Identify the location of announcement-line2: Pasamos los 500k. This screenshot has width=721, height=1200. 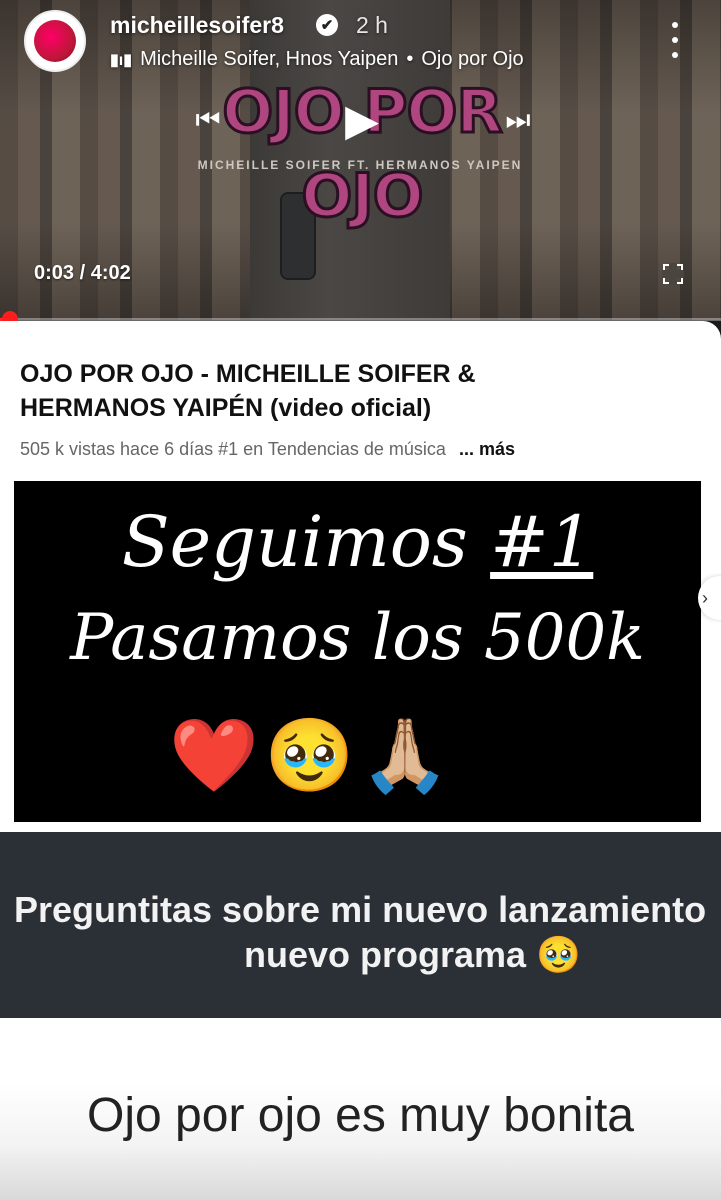
(357, 638).